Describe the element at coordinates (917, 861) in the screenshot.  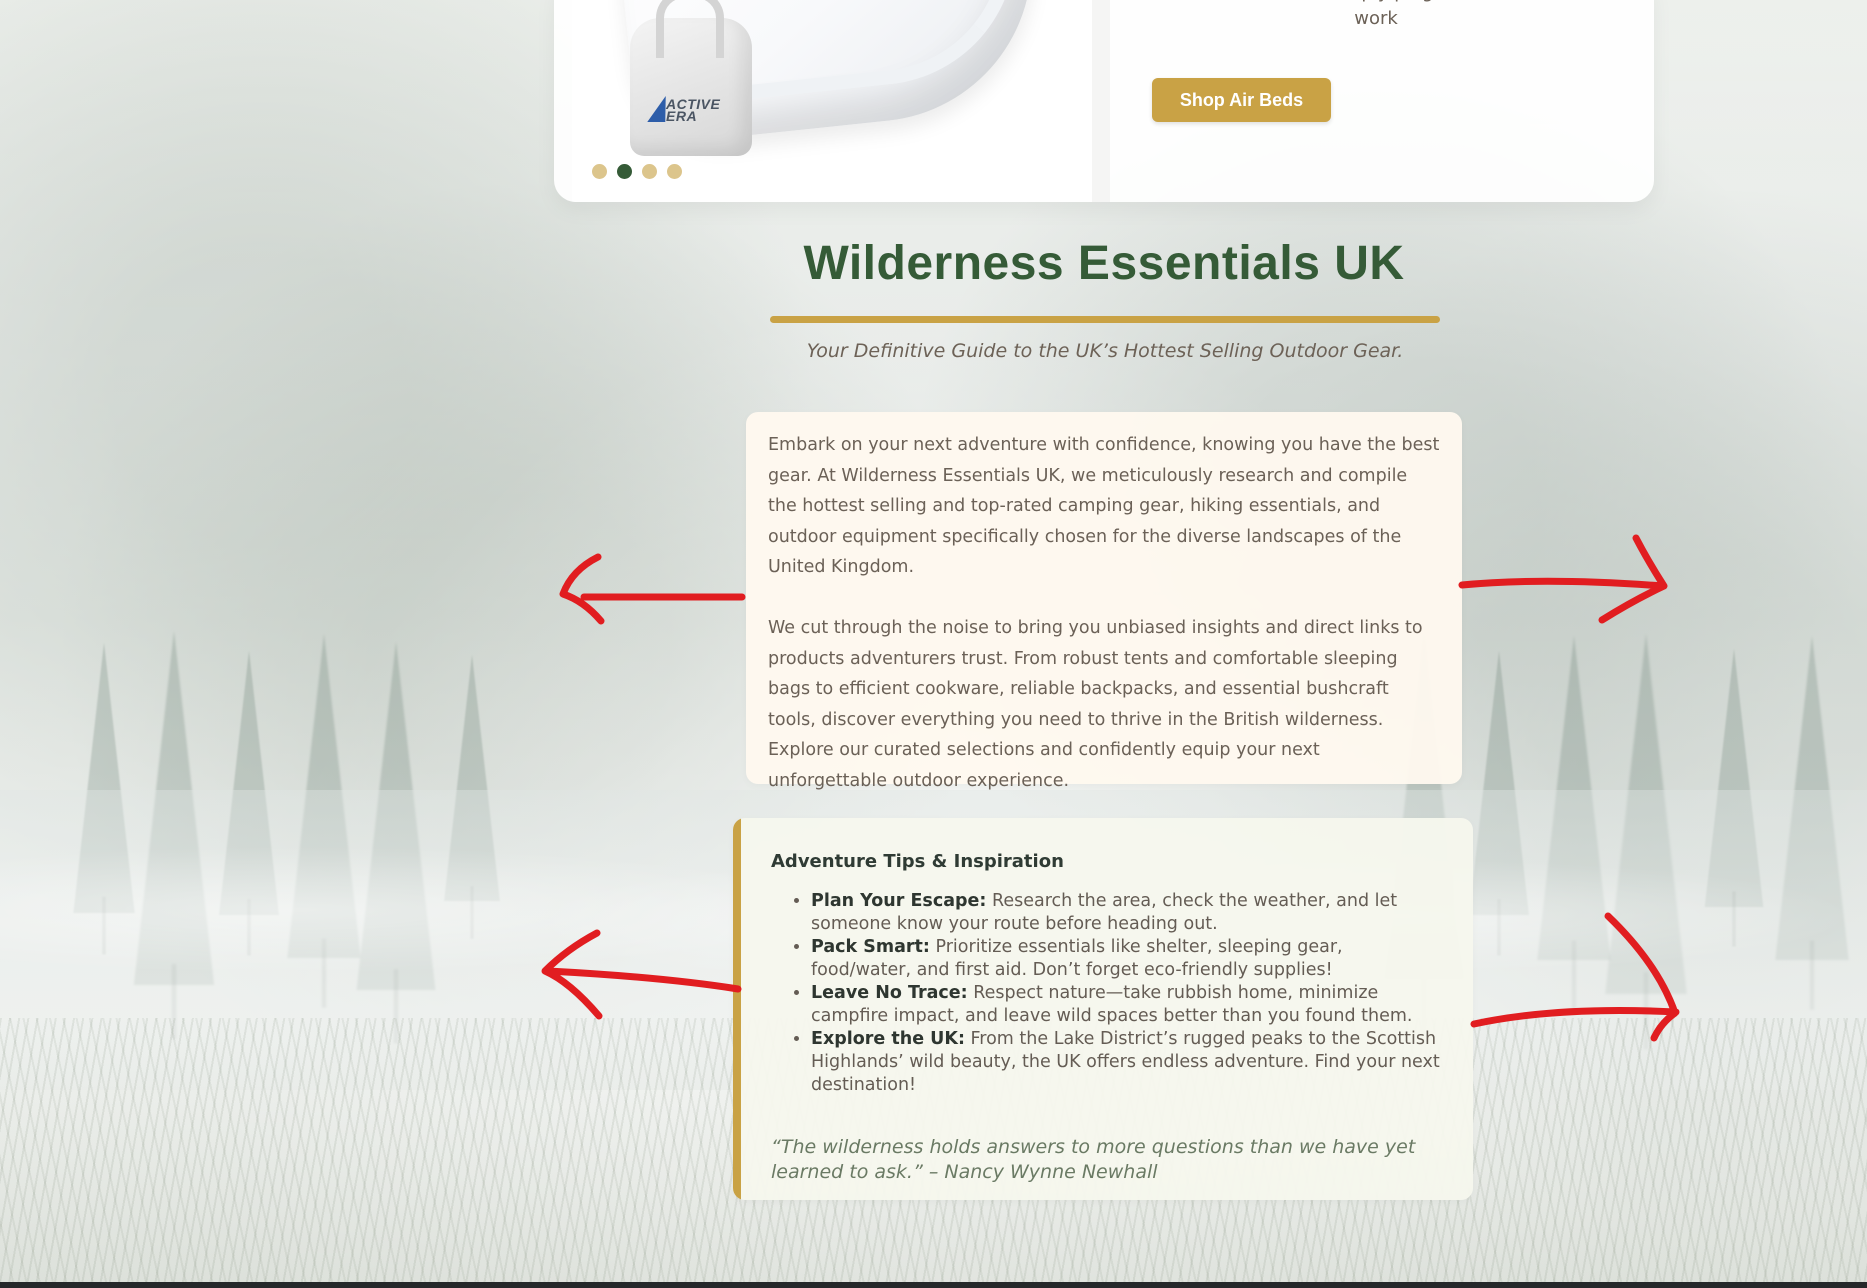
I see `adventure-tips-title: Adventure Tips & Inspiration` at that location.